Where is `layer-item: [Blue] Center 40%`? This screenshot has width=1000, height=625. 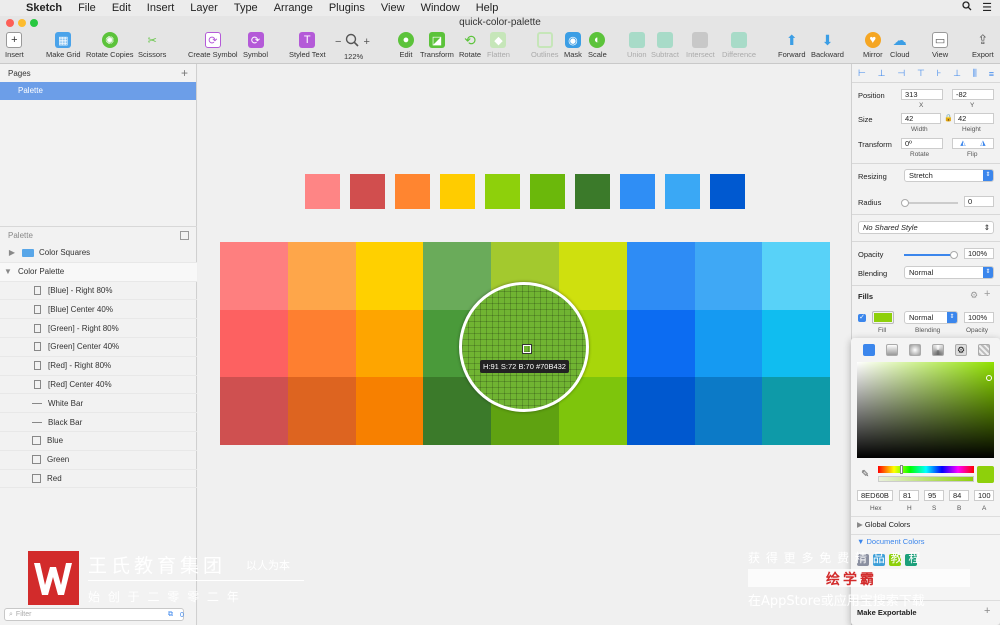 layer-item: [Blue] Center 40% is located at coordinates (98, 310).